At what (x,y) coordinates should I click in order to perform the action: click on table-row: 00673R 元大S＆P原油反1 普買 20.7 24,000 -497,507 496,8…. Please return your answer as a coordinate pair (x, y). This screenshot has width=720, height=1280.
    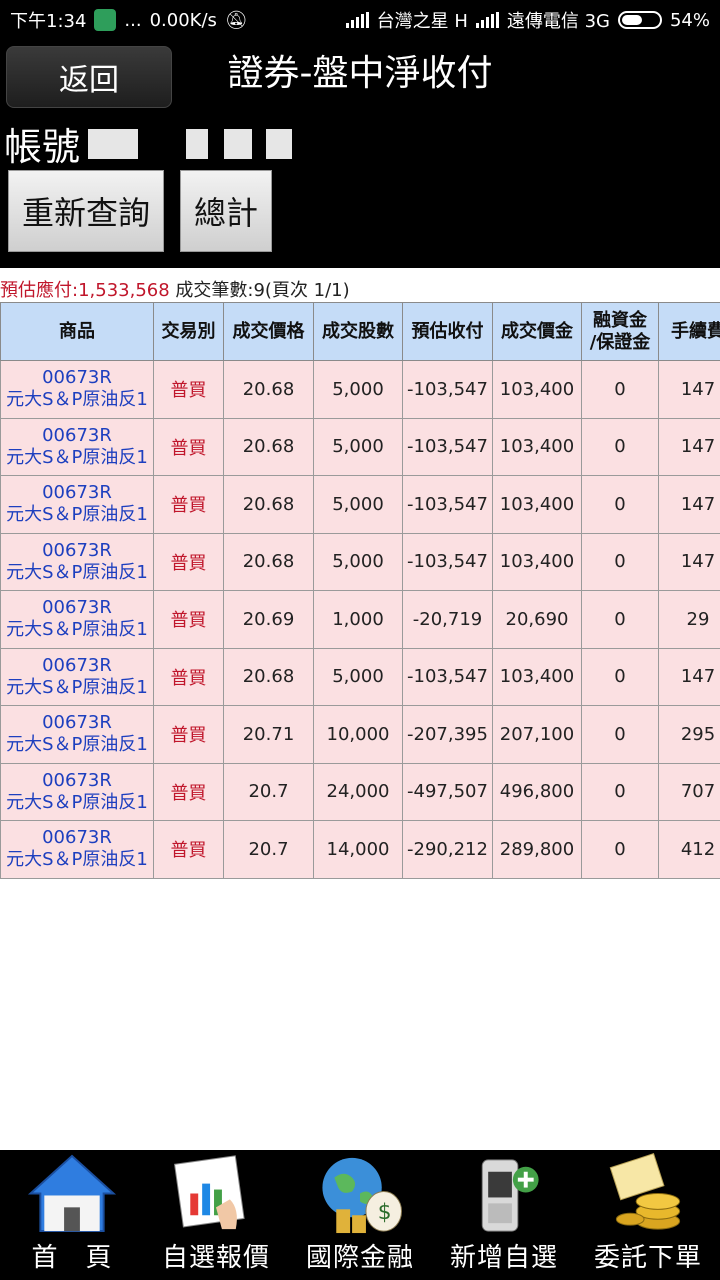
    Looking at the image, I should click on (360, 791).